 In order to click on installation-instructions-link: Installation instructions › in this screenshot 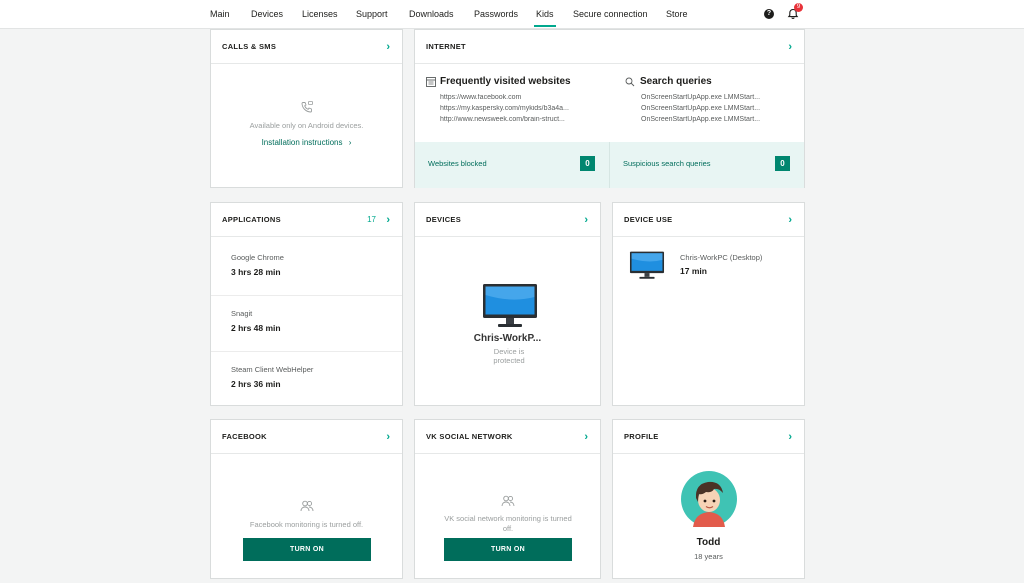, I will do `click(306, 142)`.